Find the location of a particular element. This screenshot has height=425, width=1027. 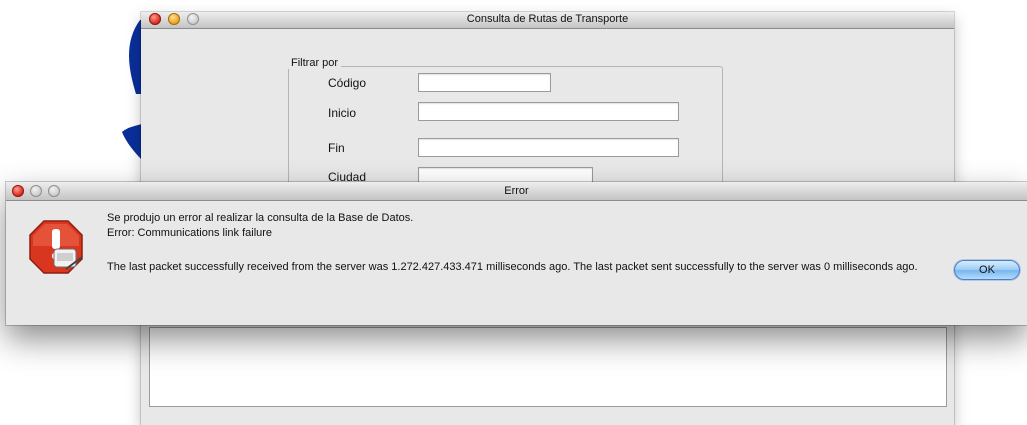

codigo-field is located at coordinates (484, 82).